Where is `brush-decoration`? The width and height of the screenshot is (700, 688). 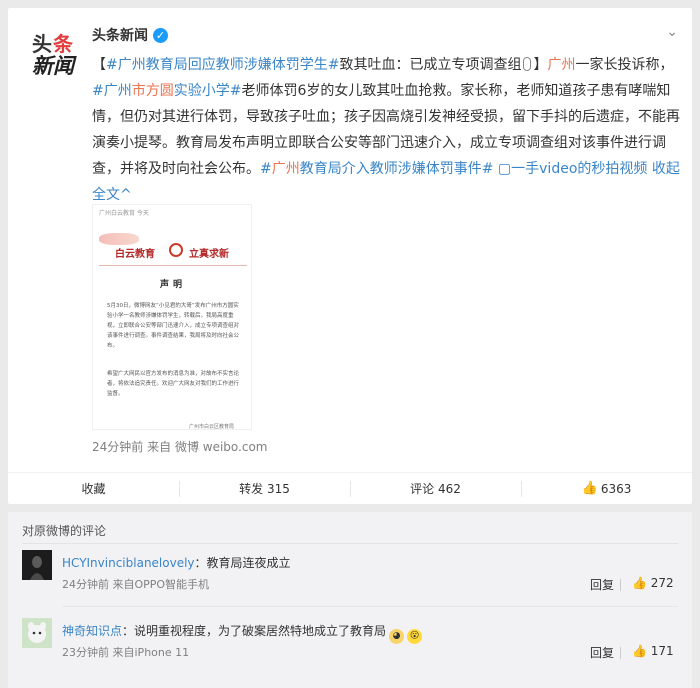
brush-decoration is located at coordinates (119, 239).